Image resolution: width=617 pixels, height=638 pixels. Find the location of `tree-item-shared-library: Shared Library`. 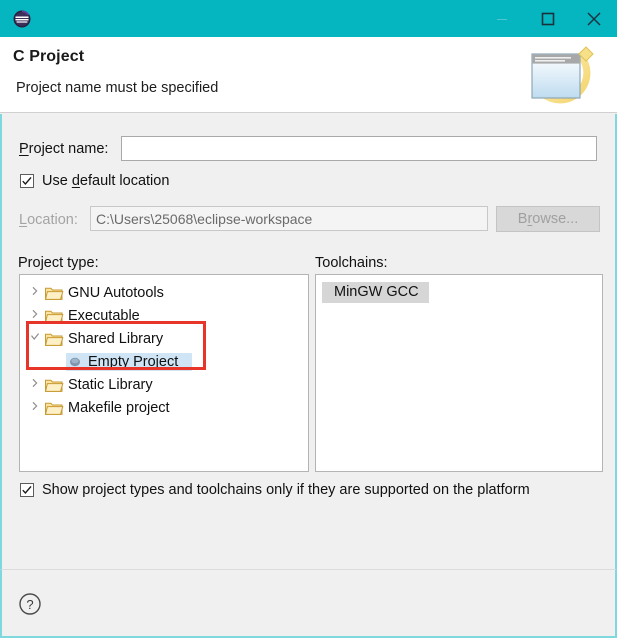

tree-item-shared-library: Shared Library is located at coordinates (164, 338).